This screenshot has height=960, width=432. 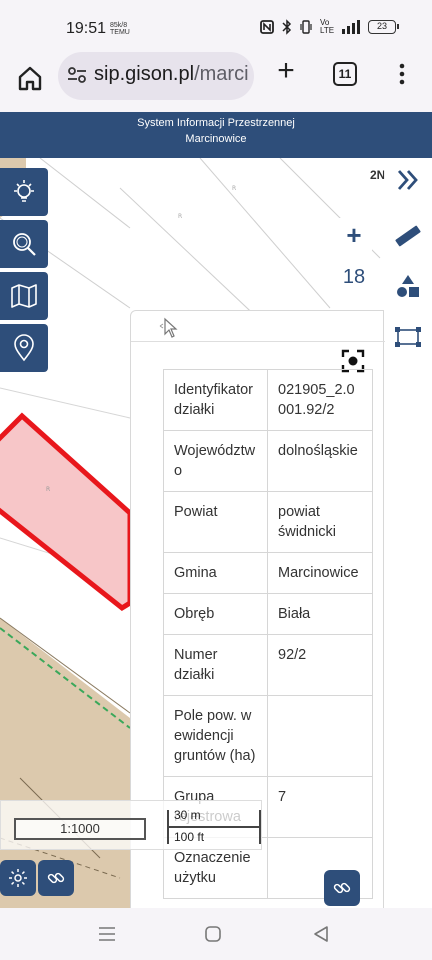 I want to click on attr-value: Biała, so click(x=320, y=614).